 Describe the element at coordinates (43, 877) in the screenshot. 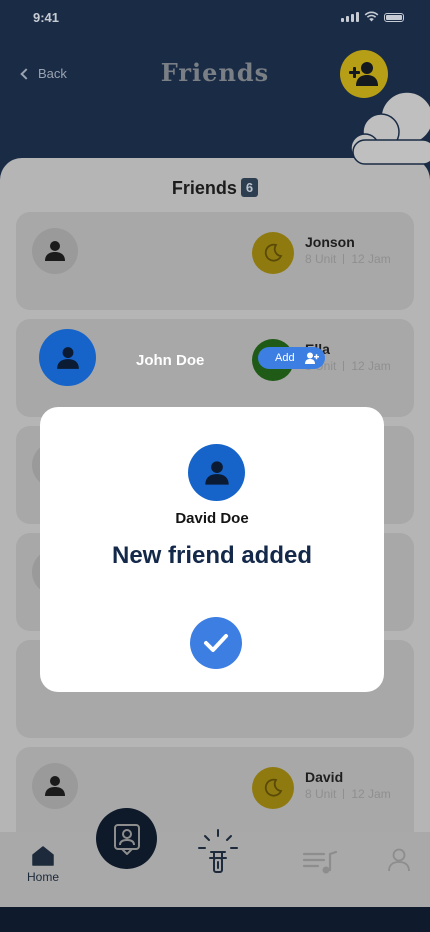

I see `nav-home-label: Home` at that location.